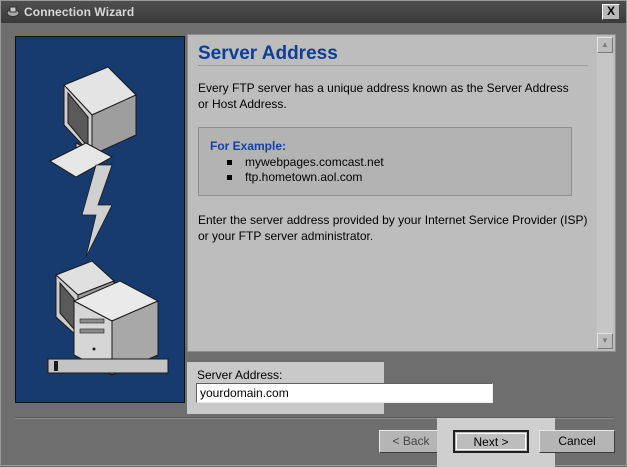 Image resolution: width=627 pixels, height=467 pixels. What do you see at coordinates (577, 441) in the screenshot?
I see `cancel-button: Cancel` at bounding box center [577, 441].